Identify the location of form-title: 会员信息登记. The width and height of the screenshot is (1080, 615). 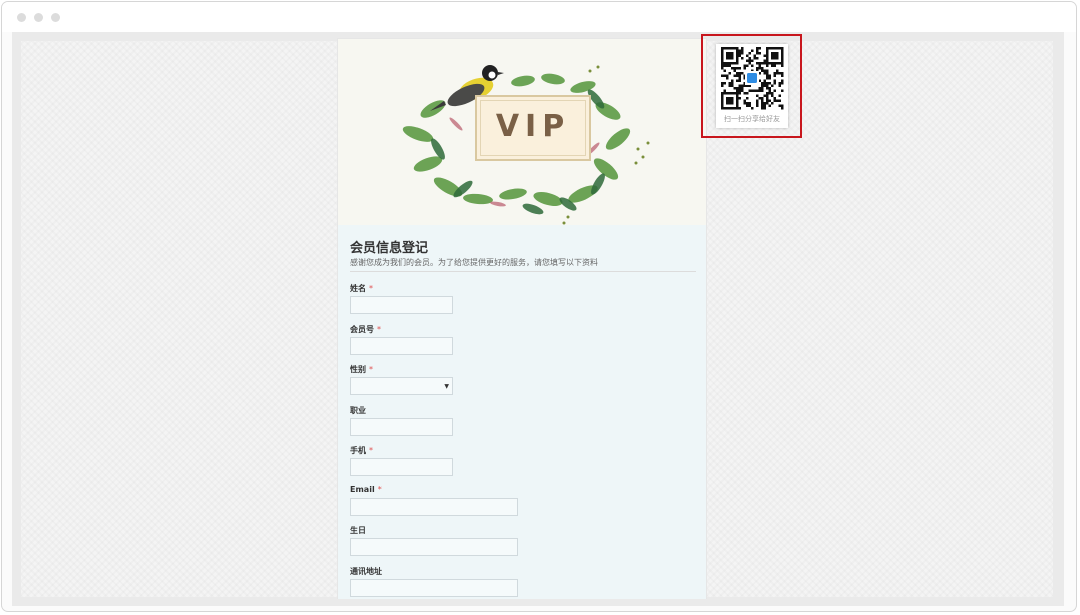
(389, 248).